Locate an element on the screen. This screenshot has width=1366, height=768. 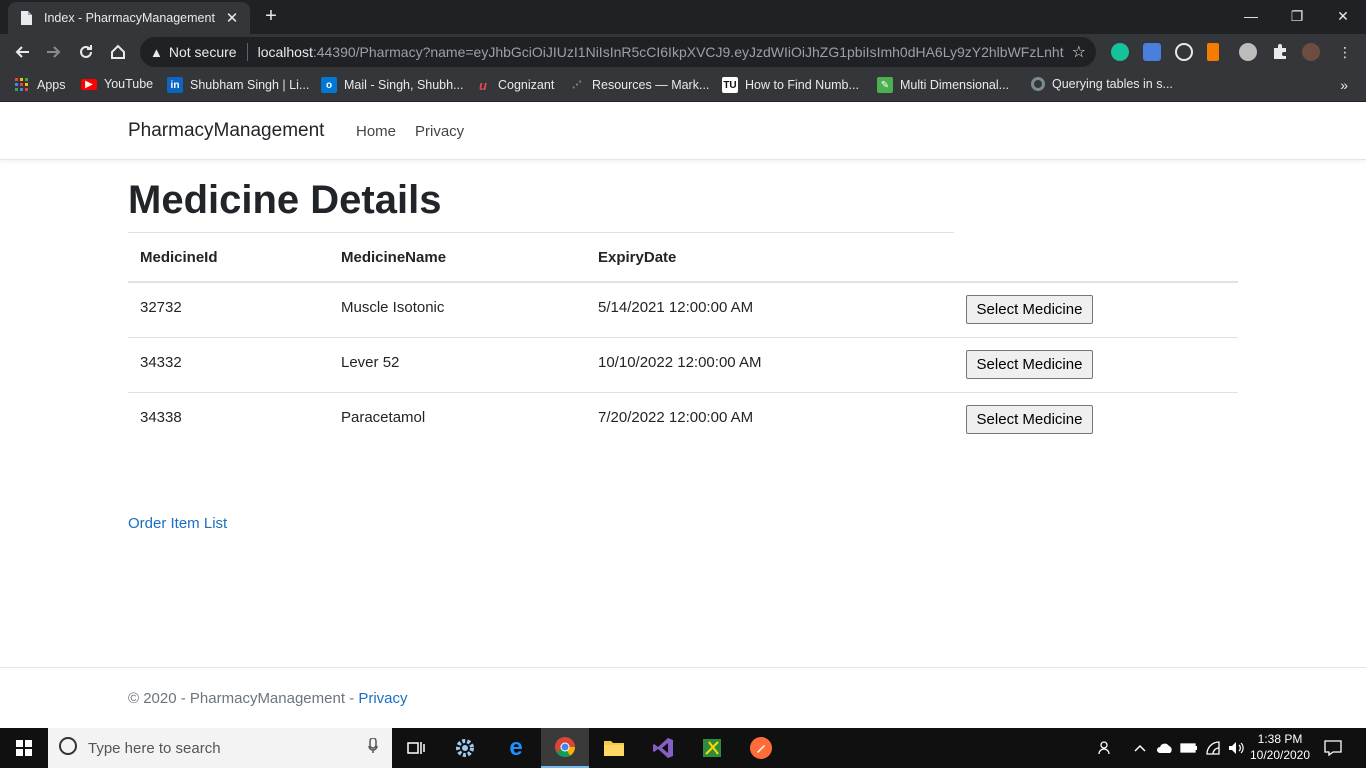
footer: © 2020 - PharmacyManagement - Privacy is located at coordinates (268, 698).